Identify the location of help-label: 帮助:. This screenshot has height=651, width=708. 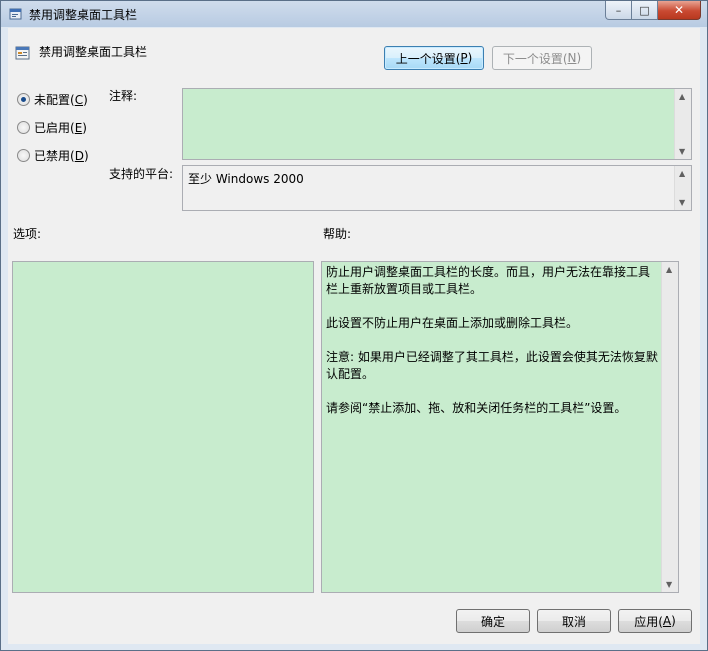
(337, 234).